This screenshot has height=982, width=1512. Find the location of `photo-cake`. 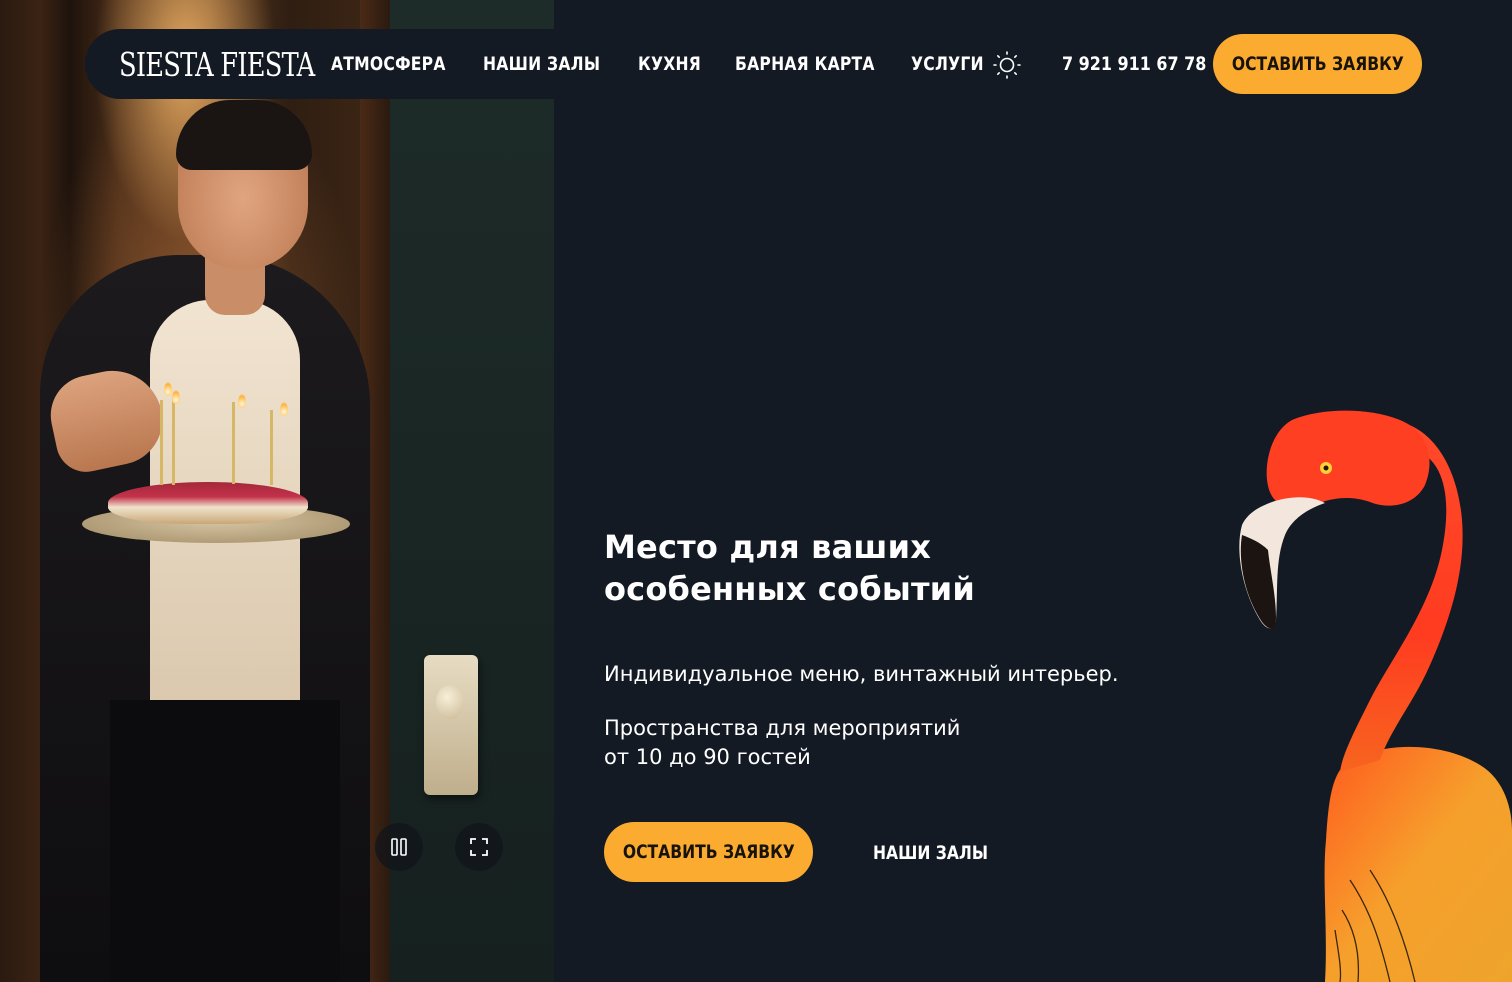

photo-cake is located at coordinates (208, 503).